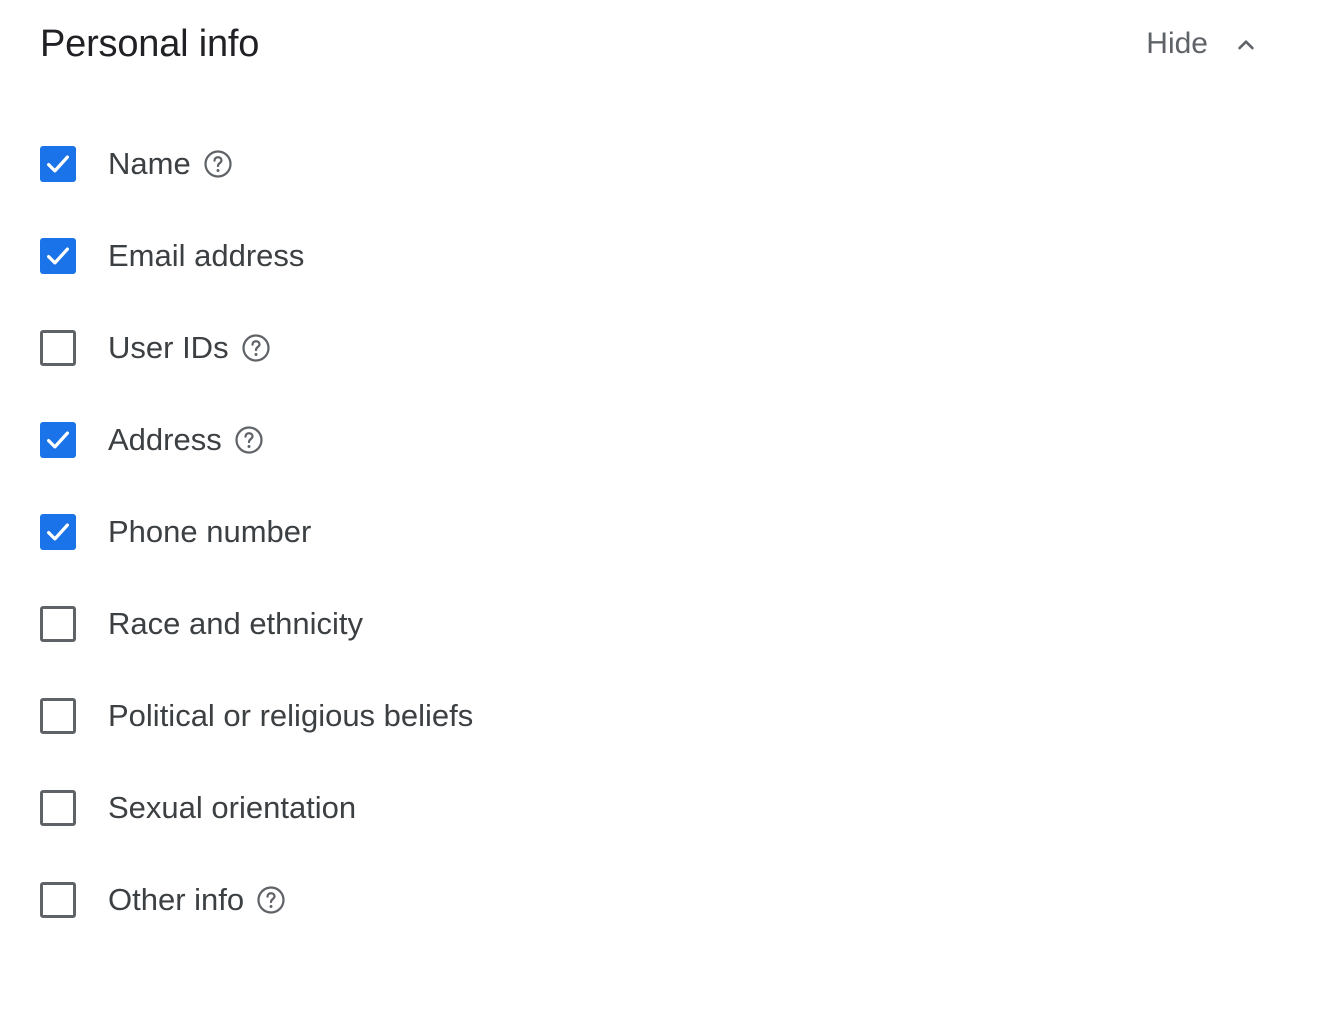 Image resolution: width=1326 pixels, height=1024 pixels. What do you see at coordinates (1177, 43) in the screenshot?
I see `hide-toggle-label: Hide` at bounding box center [1177, 43].